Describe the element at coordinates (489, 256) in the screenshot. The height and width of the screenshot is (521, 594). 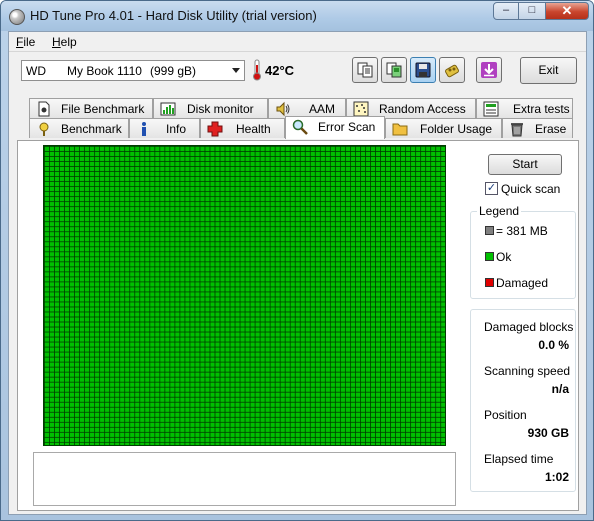
I see `green-square-icon` at that location.